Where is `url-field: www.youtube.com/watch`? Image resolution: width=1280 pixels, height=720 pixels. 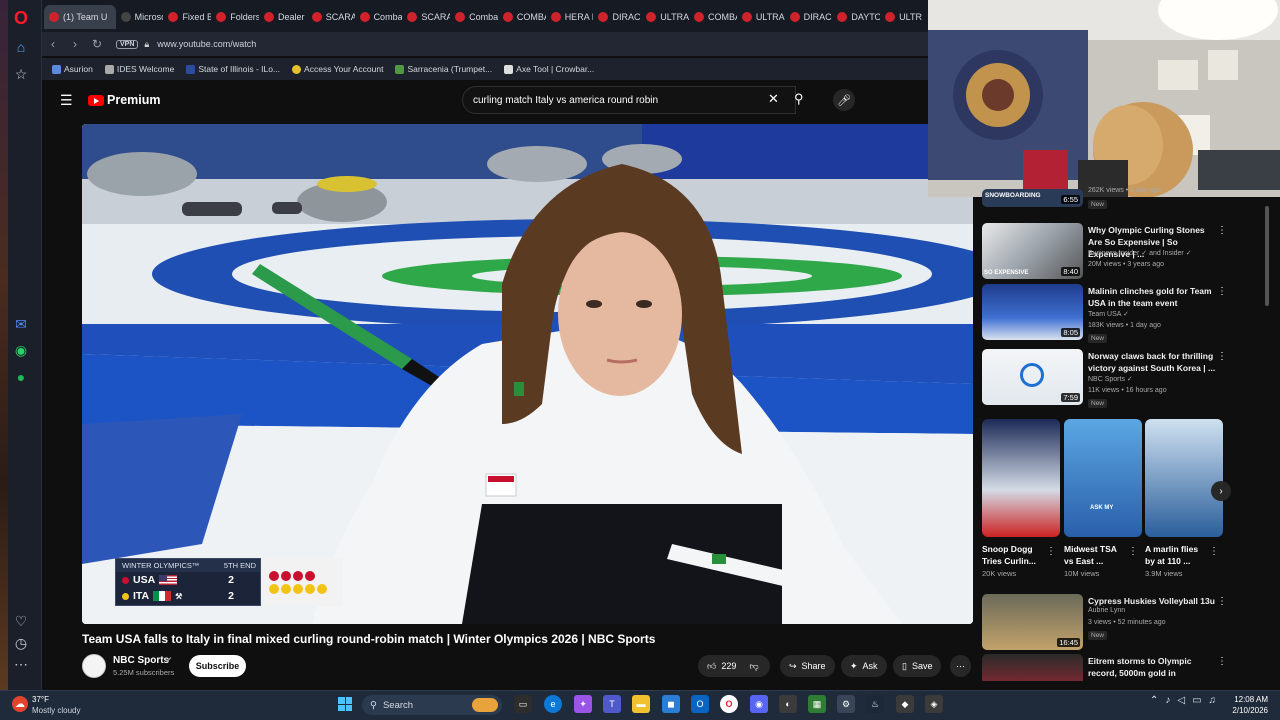 url-field: www.youtube.com/watch is located at coordinates (206, 44).